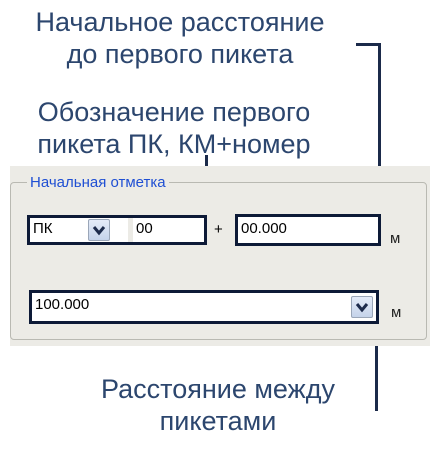 The width and height of the screenshot is (433, 449). What do you see at coordinates (218, 421) in the screenshot?
I see `annotation-line-2: пикетами` at bounding box center [218, 421].